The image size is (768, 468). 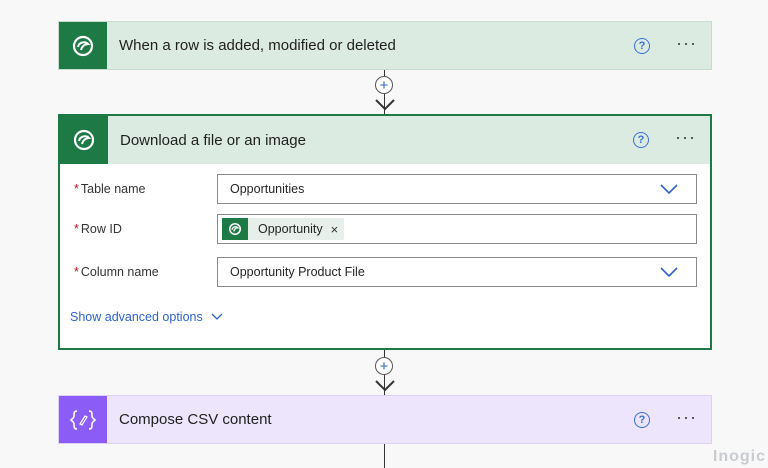 I want to click on download-title: Download a file or an image, so click(x=213, y=140).